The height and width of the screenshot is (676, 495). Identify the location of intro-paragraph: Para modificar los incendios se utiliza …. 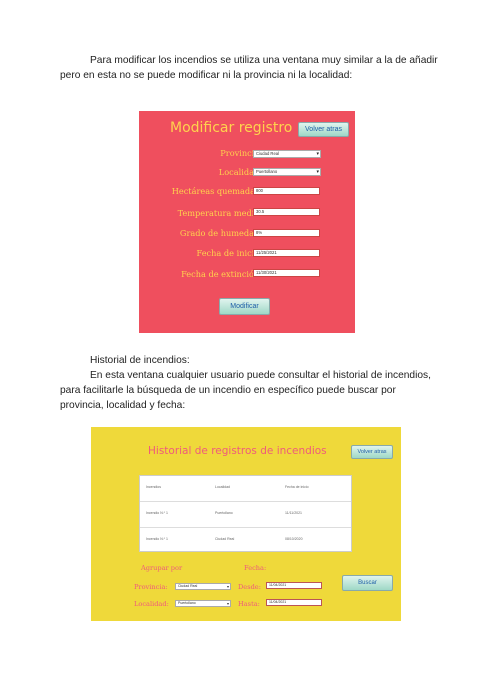
(249, 68).